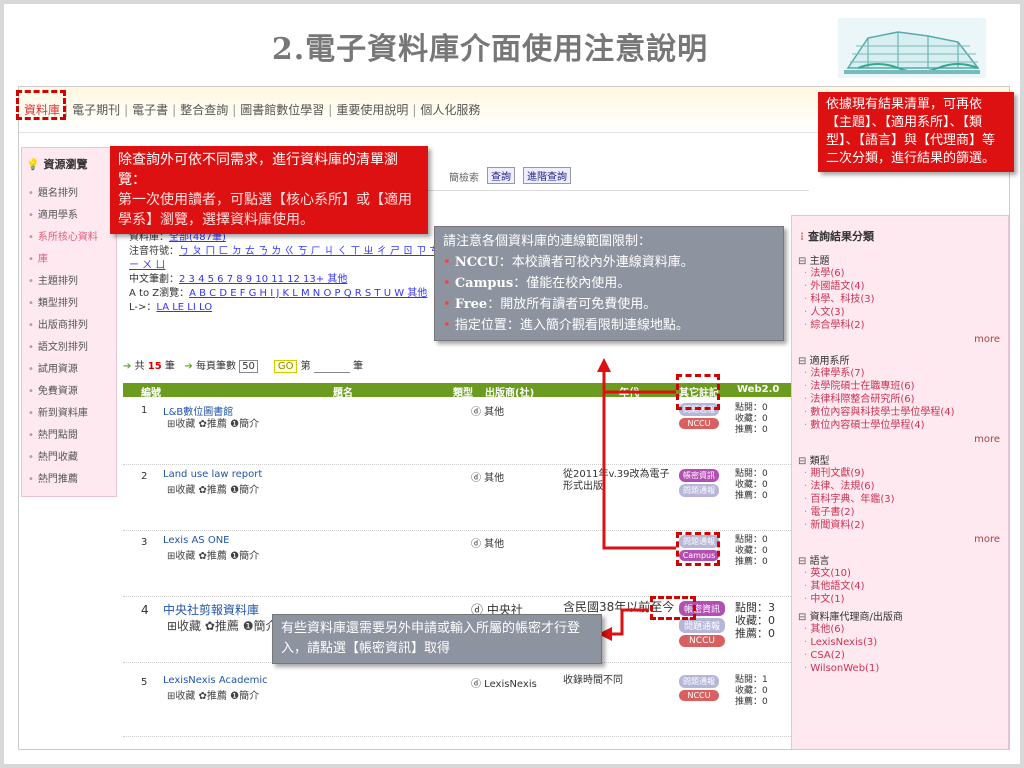 The height and width of the screenshot is (768, 1024). What do you see at coordinates (876, 373) in the screenshot?
I see `filter-item: 法律學系(7)` at bounding box center [876, 373].